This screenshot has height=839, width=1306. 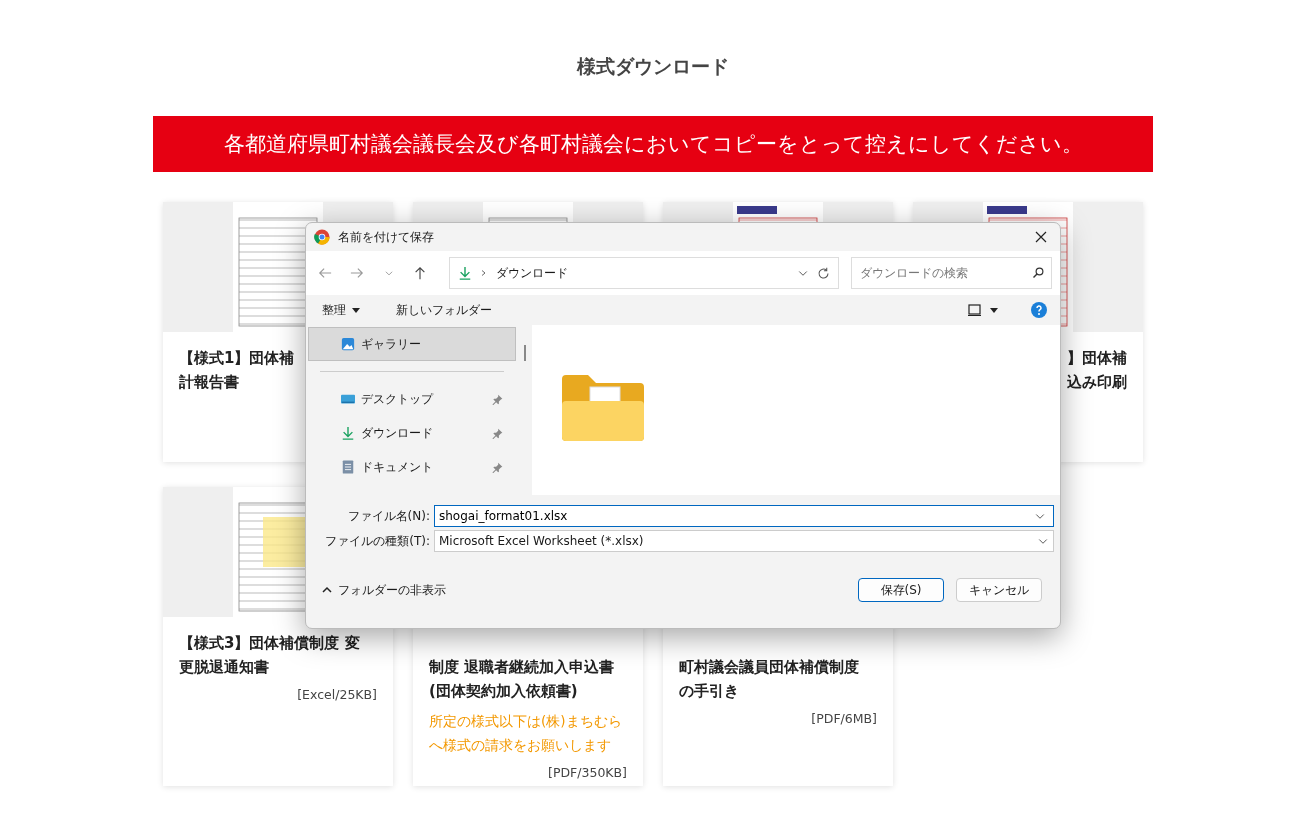 What do you see at coordinates (237, 358) in the screenshot?
I see `card-title: 【様式1】団体補` at bounding box center [237, 358].